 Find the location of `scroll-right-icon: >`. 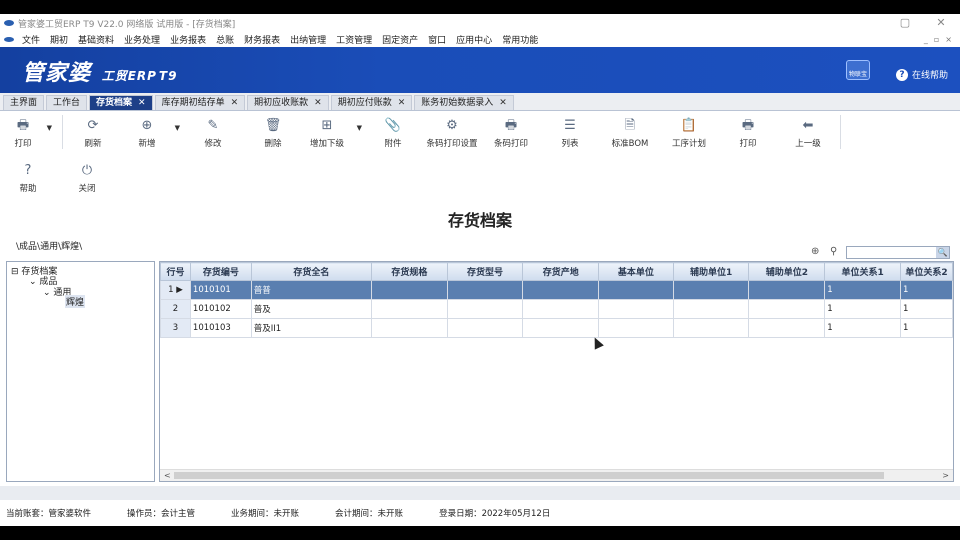

scroll-right-icon: > is located at coordinates (945, 475).